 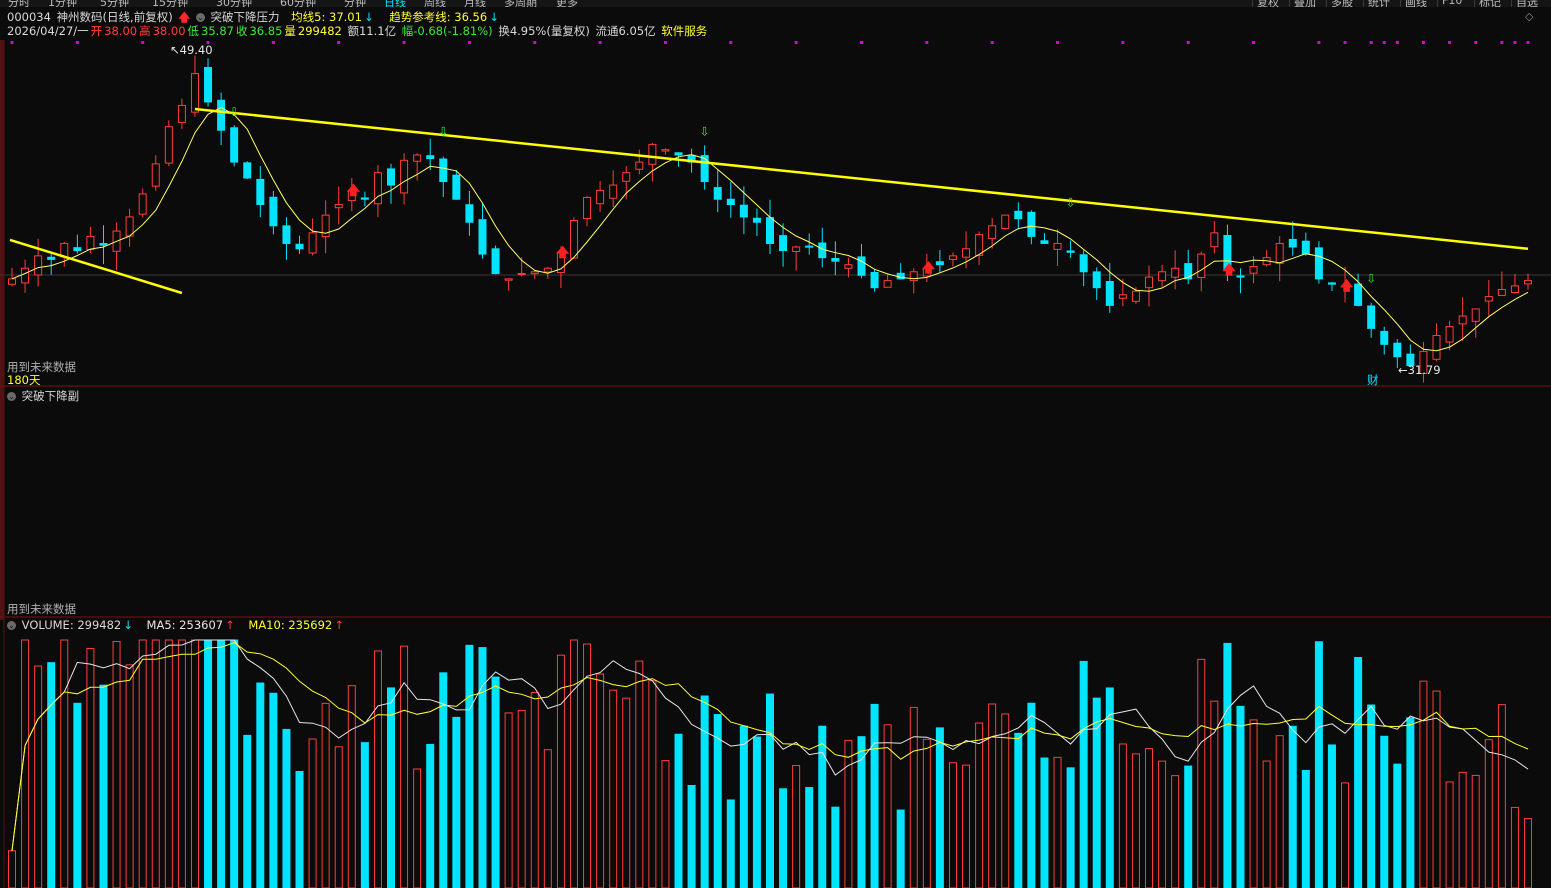 What do you see at coordinates (1526, 3) in the screenshot?
I see `toolbar-button-7: 自选` at bounding box center [1526, 3].